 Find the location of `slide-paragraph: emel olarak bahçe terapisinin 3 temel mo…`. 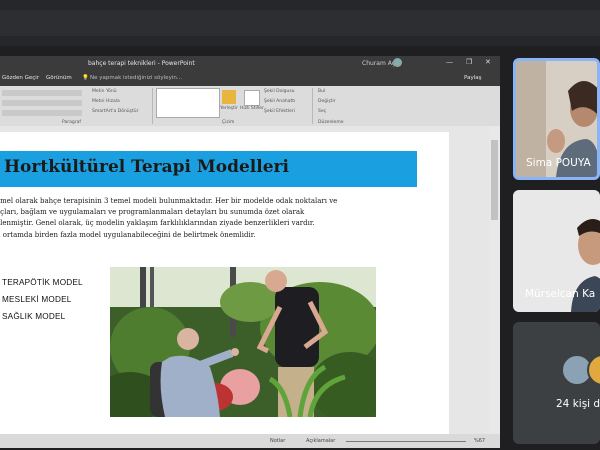

slide-paragraph: emel olarak bahçe terapisinin 3 temel mo… is located at coordinates (185, 218).